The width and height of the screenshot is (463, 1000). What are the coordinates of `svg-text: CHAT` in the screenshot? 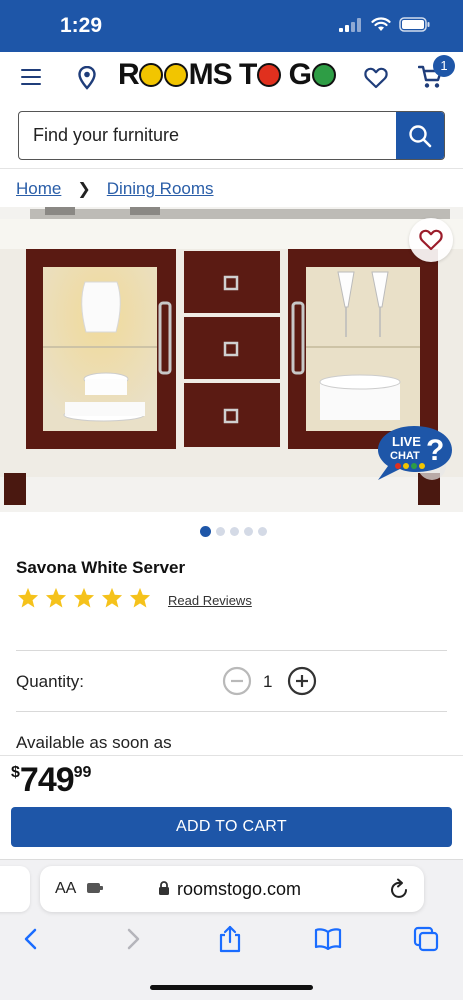 It's located at (405, 456).